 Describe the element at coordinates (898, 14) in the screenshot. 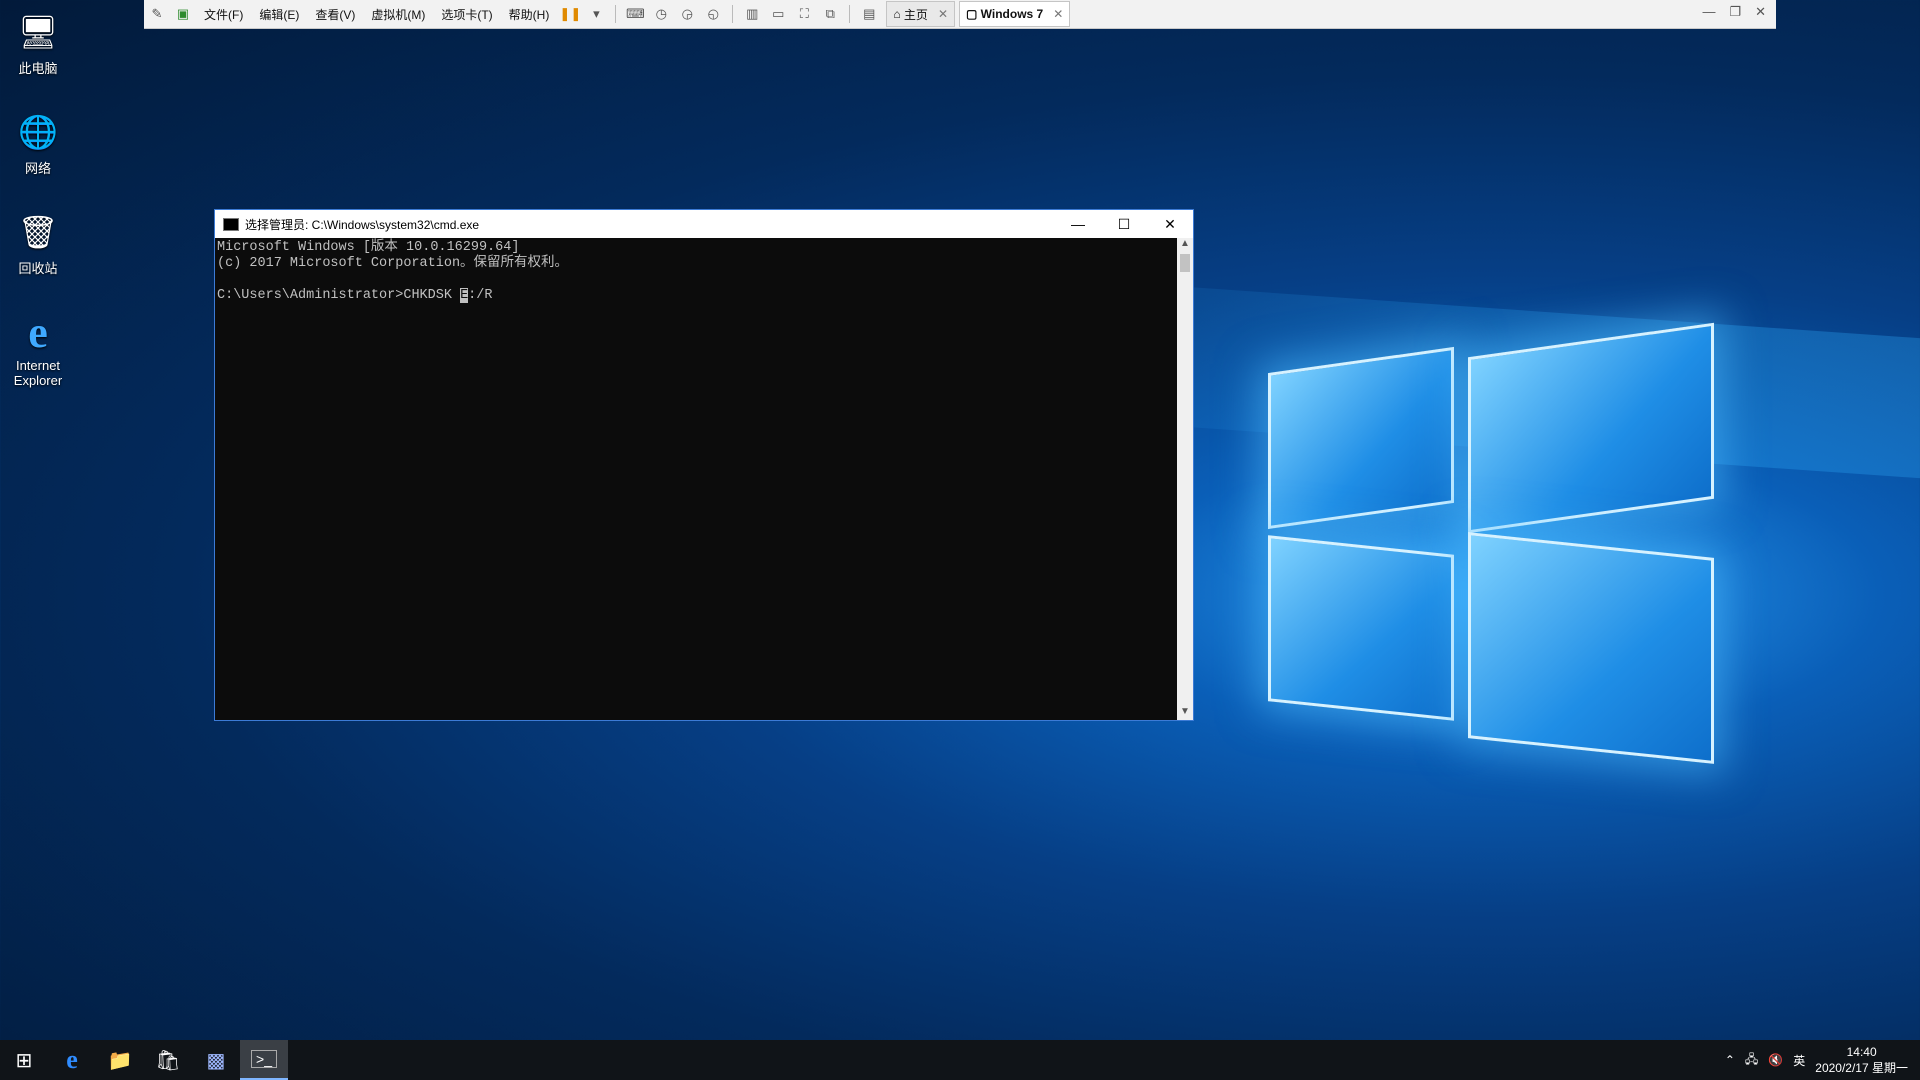

I see `home-icon: ⌂` at that location.